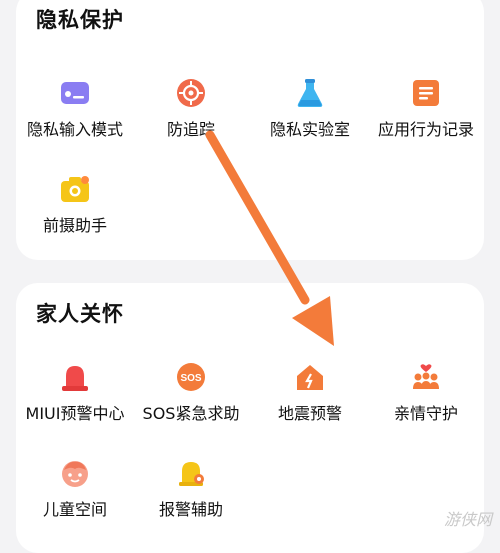 The image size is (500, 553). What do you see at coordinates (190, 509) in the screenshot?
I see `alarm-assist-label: 报警辅助` at bounding box center [190, 509].